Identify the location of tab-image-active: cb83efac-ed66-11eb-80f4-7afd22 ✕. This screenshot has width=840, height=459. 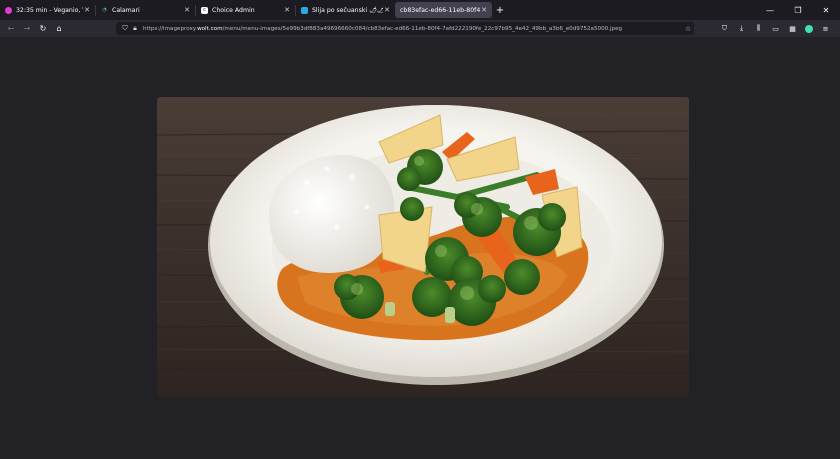
(443, 10).